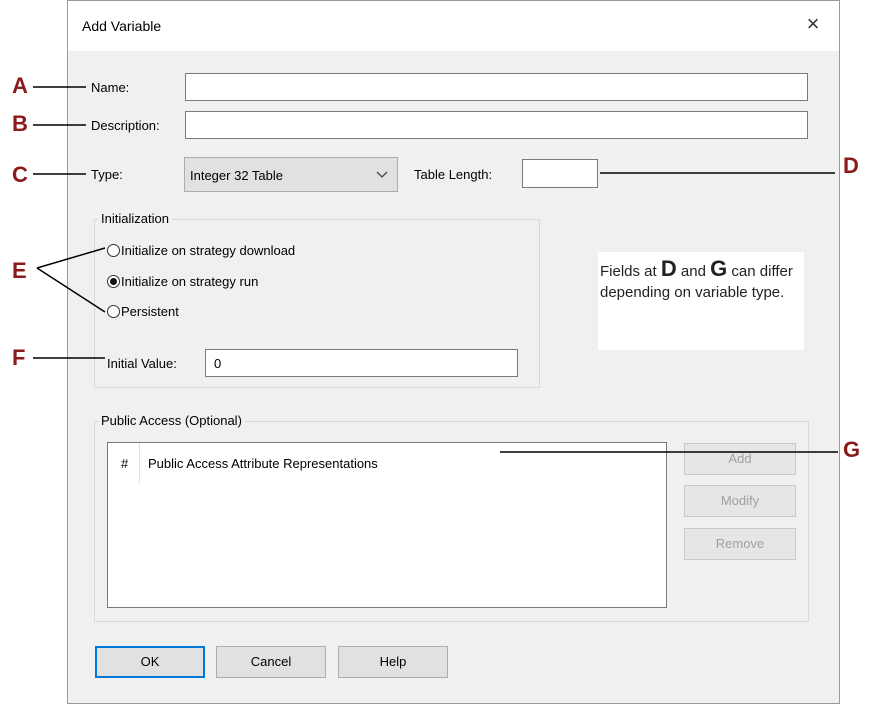  I want to click on leader-line-e2, so click(71, 290).